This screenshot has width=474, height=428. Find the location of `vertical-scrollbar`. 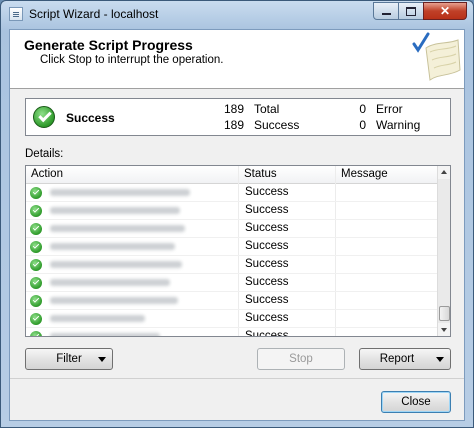

vertical-scrollbar is located at coordinates (443, 251).